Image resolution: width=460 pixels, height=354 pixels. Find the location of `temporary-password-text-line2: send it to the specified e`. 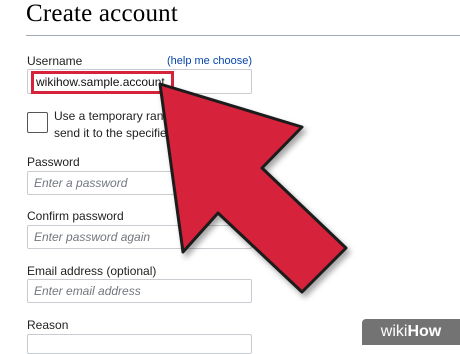

temporary-password-text-line2: send it to the specified e is located at coordinates (119, 133).